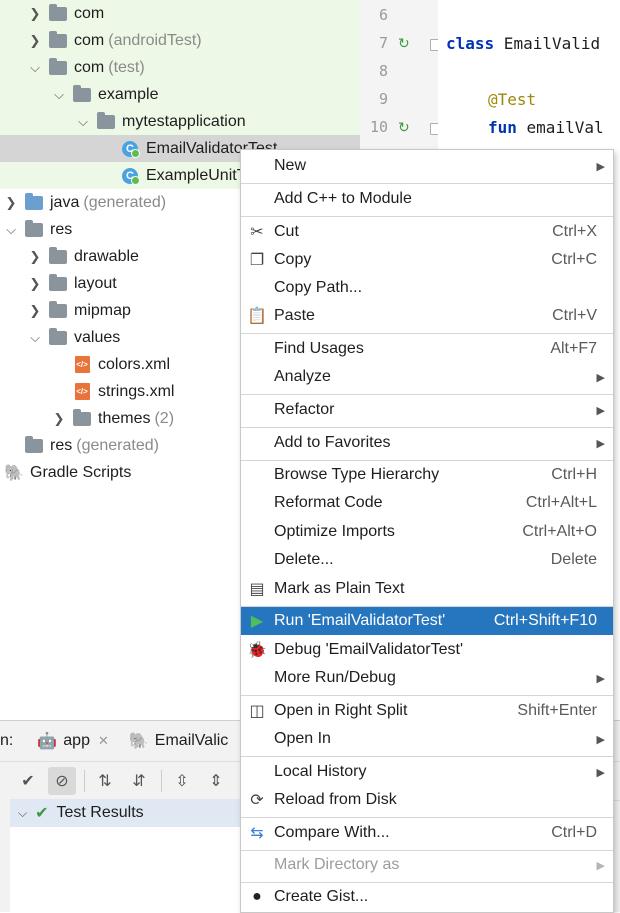 The image size is (620, 913). Describe the element at coordinates (105, 781) in the screenshot. I see `sort-alpha-icon: ⇅` at that location.